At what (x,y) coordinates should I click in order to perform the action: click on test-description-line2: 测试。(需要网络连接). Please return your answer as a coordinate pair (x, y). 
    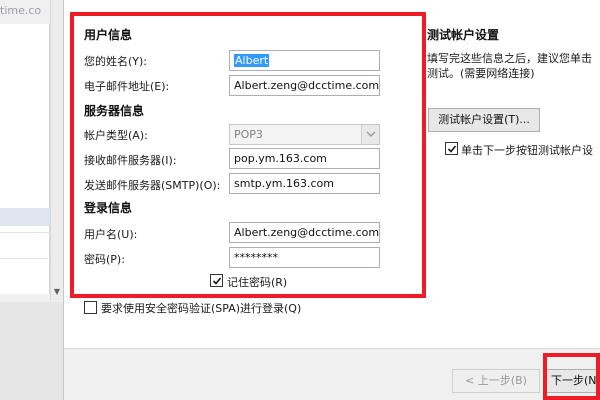
    Looking at the image, I should click on (481, 73).